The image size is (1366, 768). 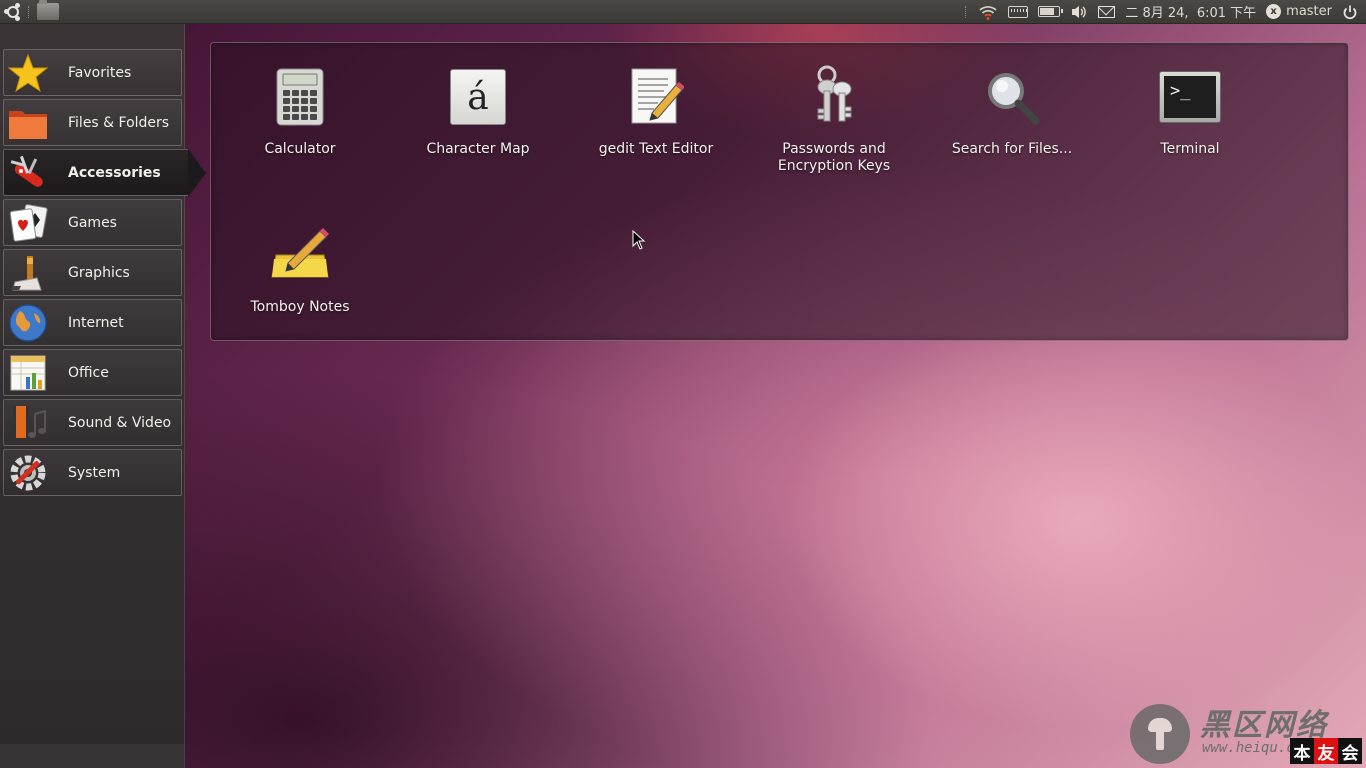 What do you see at coordinates (120, 422) in the screenshot?
I see `category-label: Sound & Video` at bounding box center [120, 422].